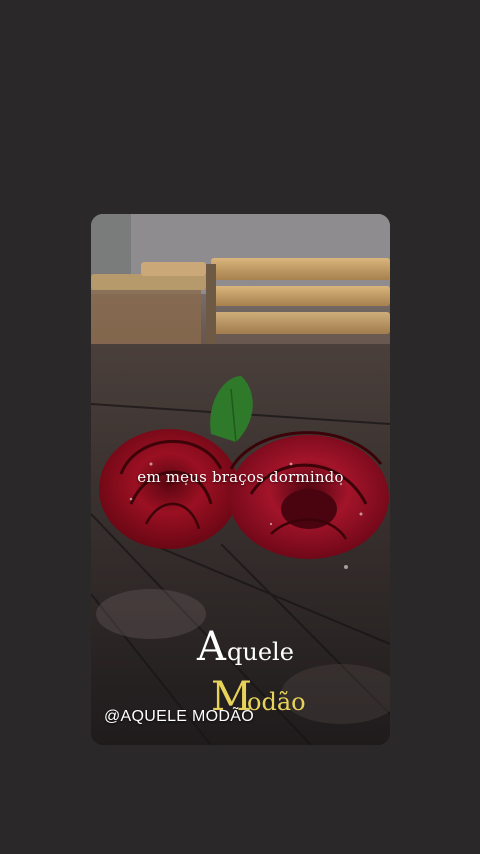 Image resolution: width=480 pixels, height=854 pixels. I want to click on story-caption: em meus braços dormindo, so click(240, 477).